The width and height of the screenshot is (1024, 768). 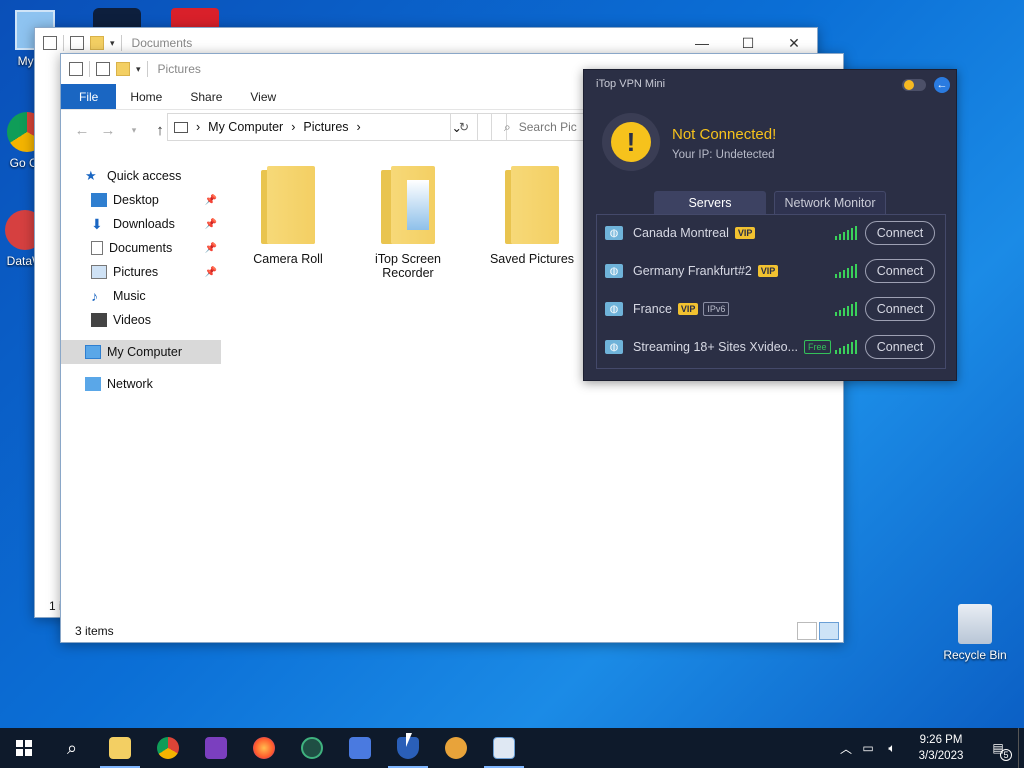 What do you see at coordinates (245, 127) in the screenshot?
I see `breadcrumb-my-computer: My Computer` at bounding box center [245, 127].